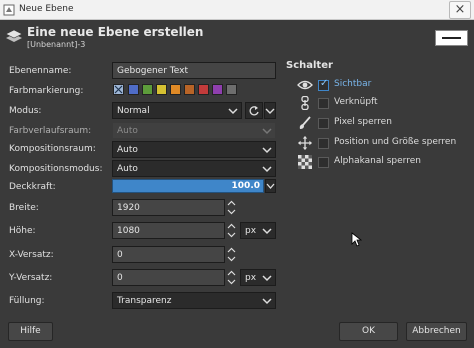  What do you see at coordinates (368, 331) in the screenshot?
I see `ok-button: OK` at bounding box center [368, 331].